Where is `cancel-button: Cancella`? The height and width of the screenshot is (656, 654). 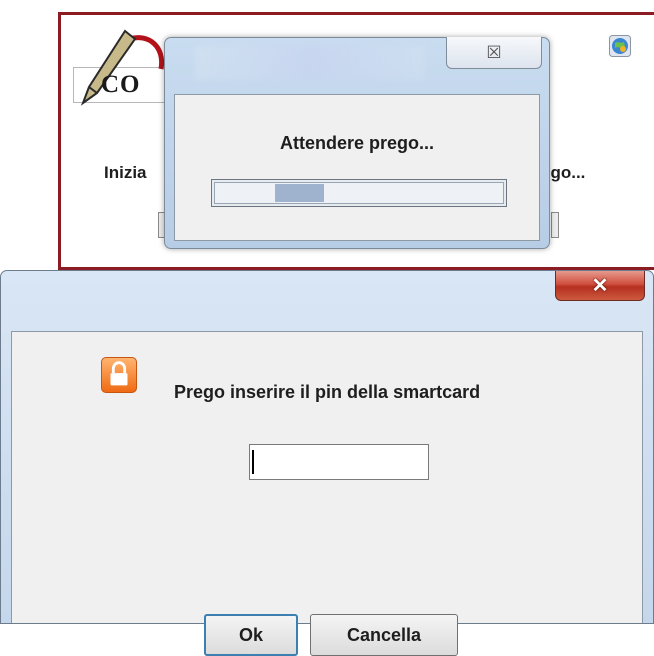 cancel-button: Cancella is located at coordinates (384, 635).